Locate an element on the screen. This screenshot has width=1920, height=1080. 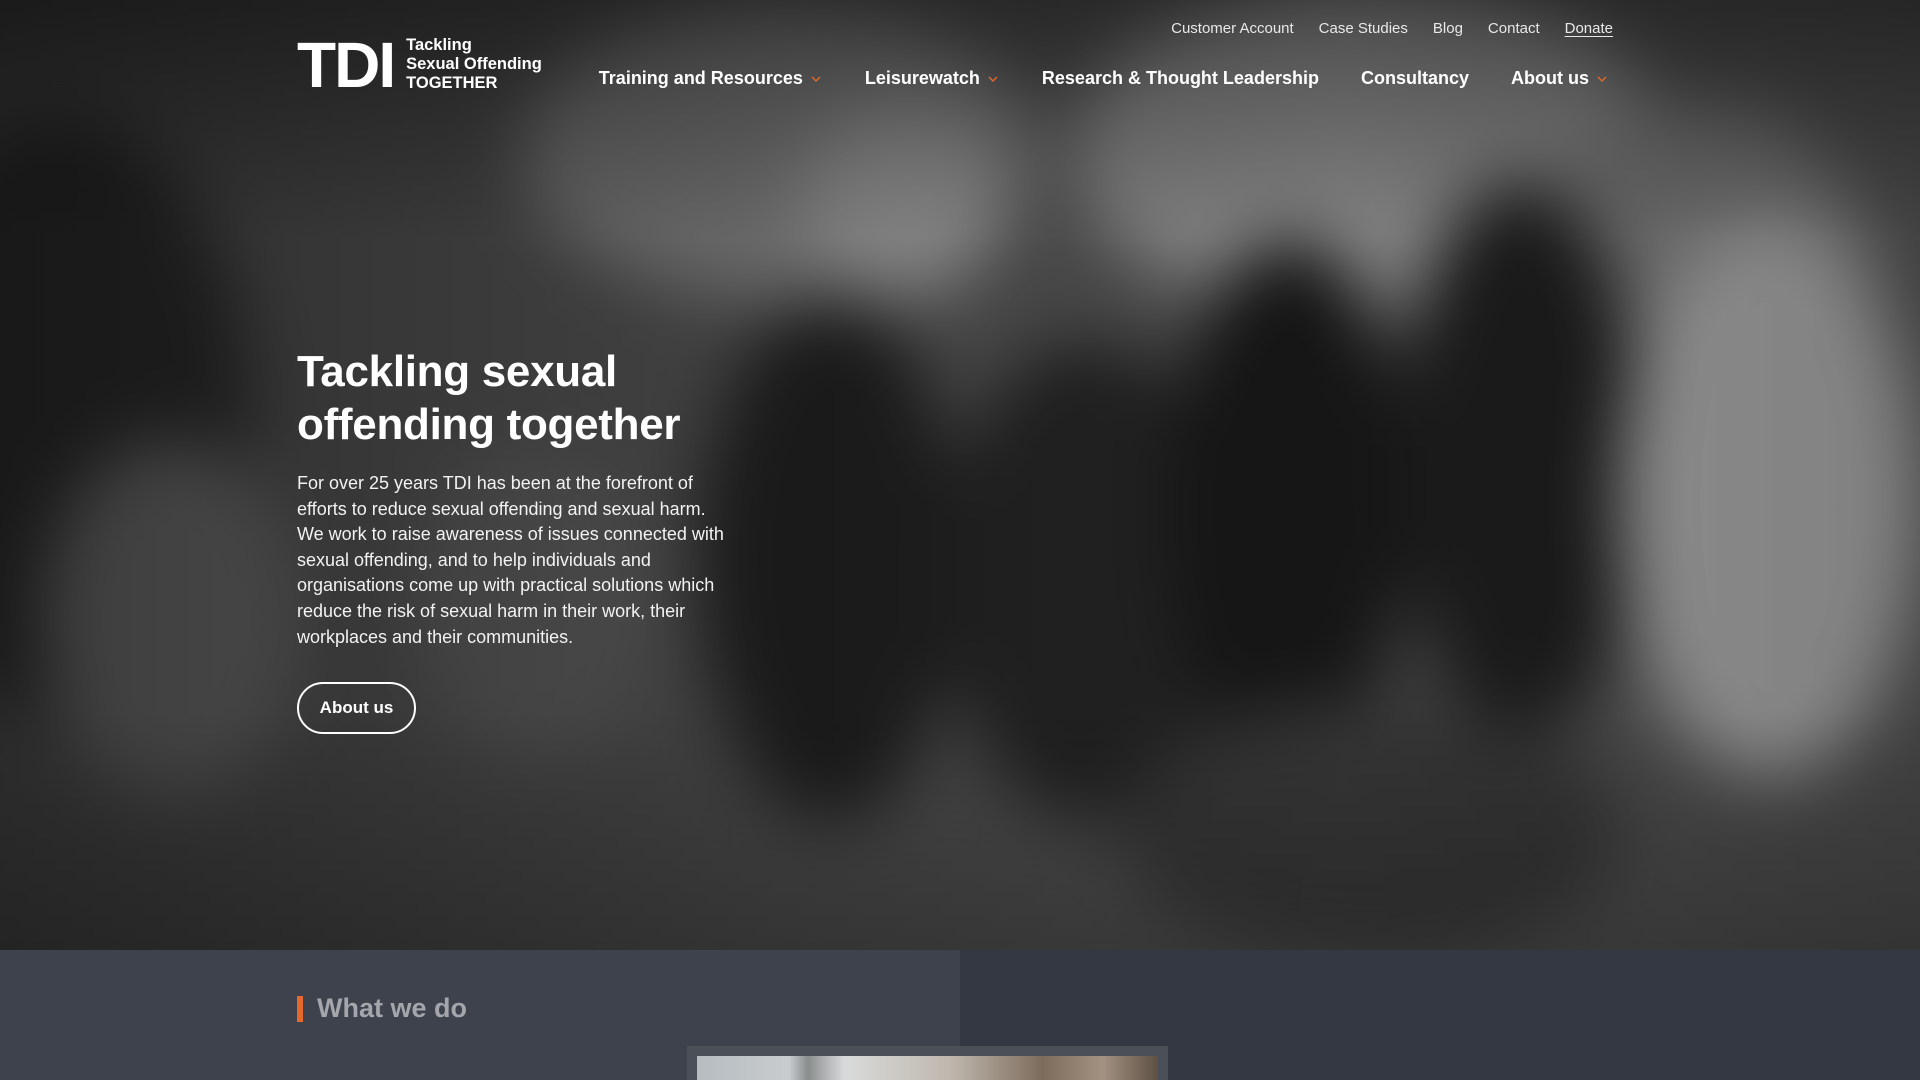
utility-link-case-studies: Case Studies is located at coordinates (1363, 28).